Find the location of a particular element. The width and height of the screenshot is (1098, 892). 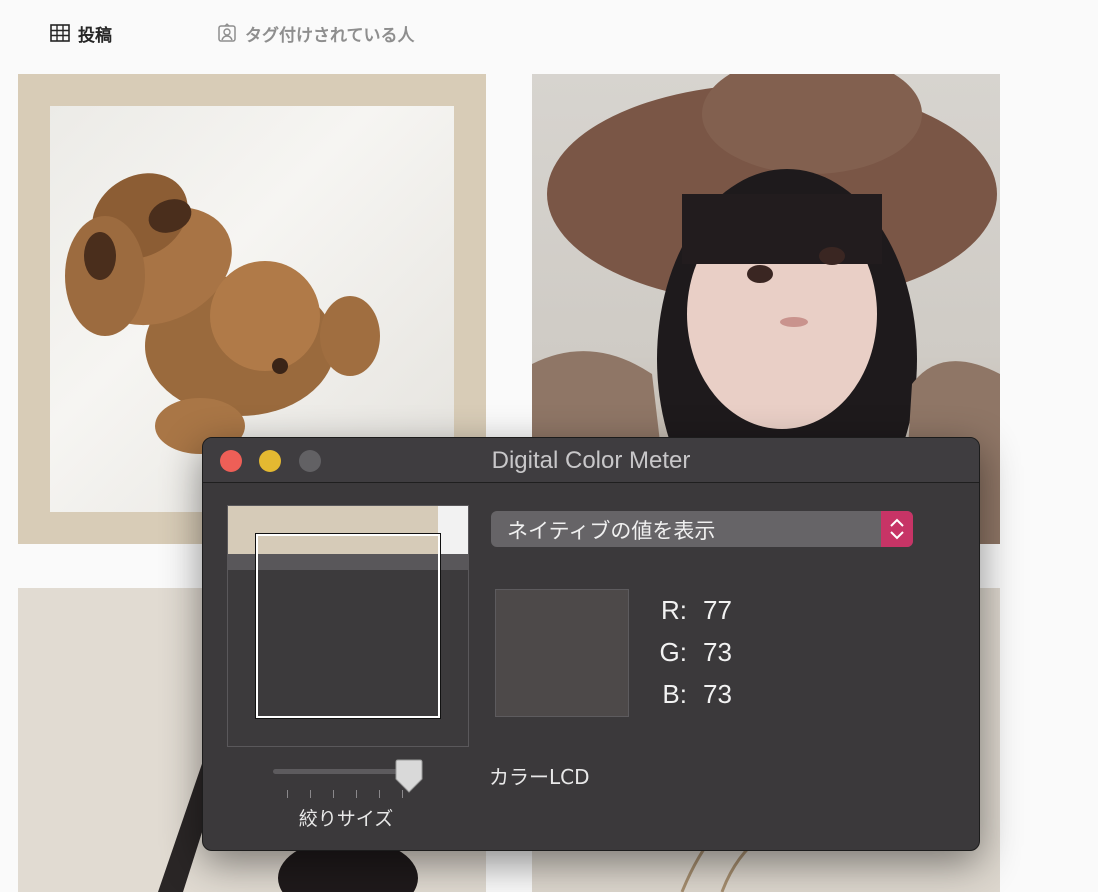

tab-tagged: タグ付けされている人 is located at coordinates (316, 33).